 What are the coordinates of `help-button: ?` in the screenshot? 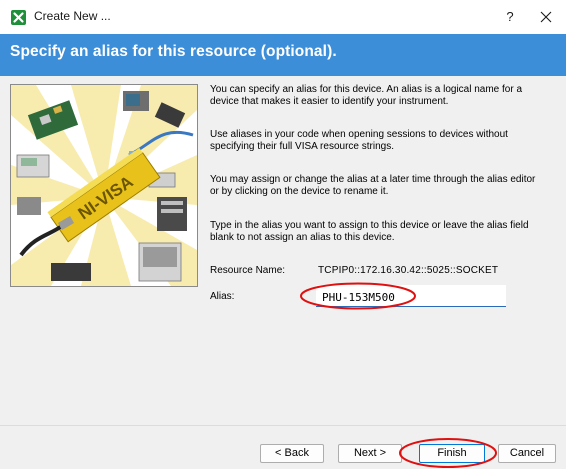 It's located at (510, 17).